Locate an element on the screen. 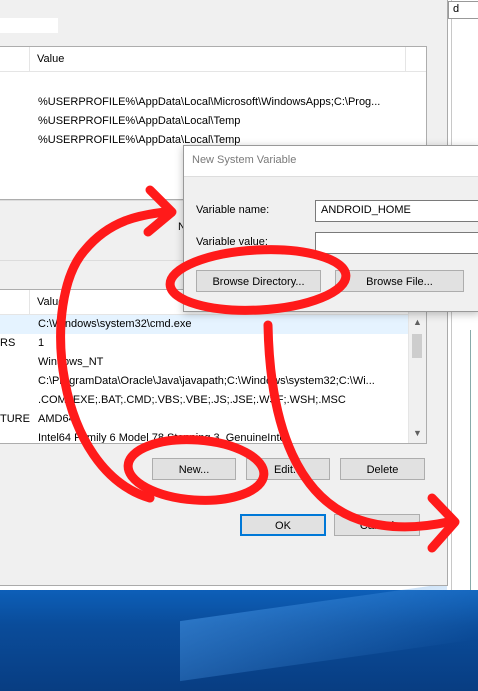 The image size is (478, 691). table-row: %USERPROFILE%\AppData\Local\Temp is located at coordinates (213, 121).